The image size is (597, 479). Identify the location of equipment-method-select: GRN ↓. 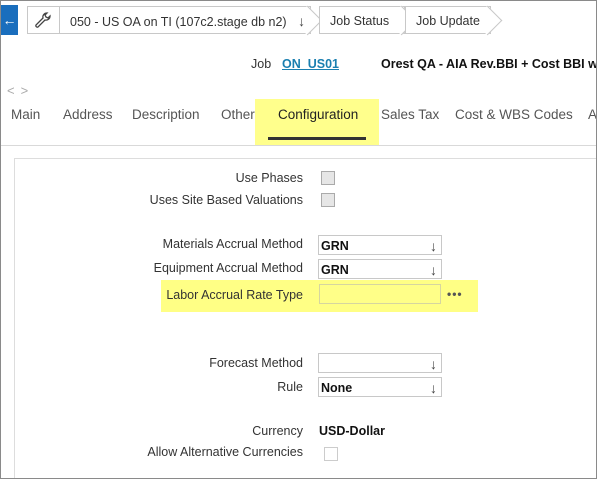
(380, 269).